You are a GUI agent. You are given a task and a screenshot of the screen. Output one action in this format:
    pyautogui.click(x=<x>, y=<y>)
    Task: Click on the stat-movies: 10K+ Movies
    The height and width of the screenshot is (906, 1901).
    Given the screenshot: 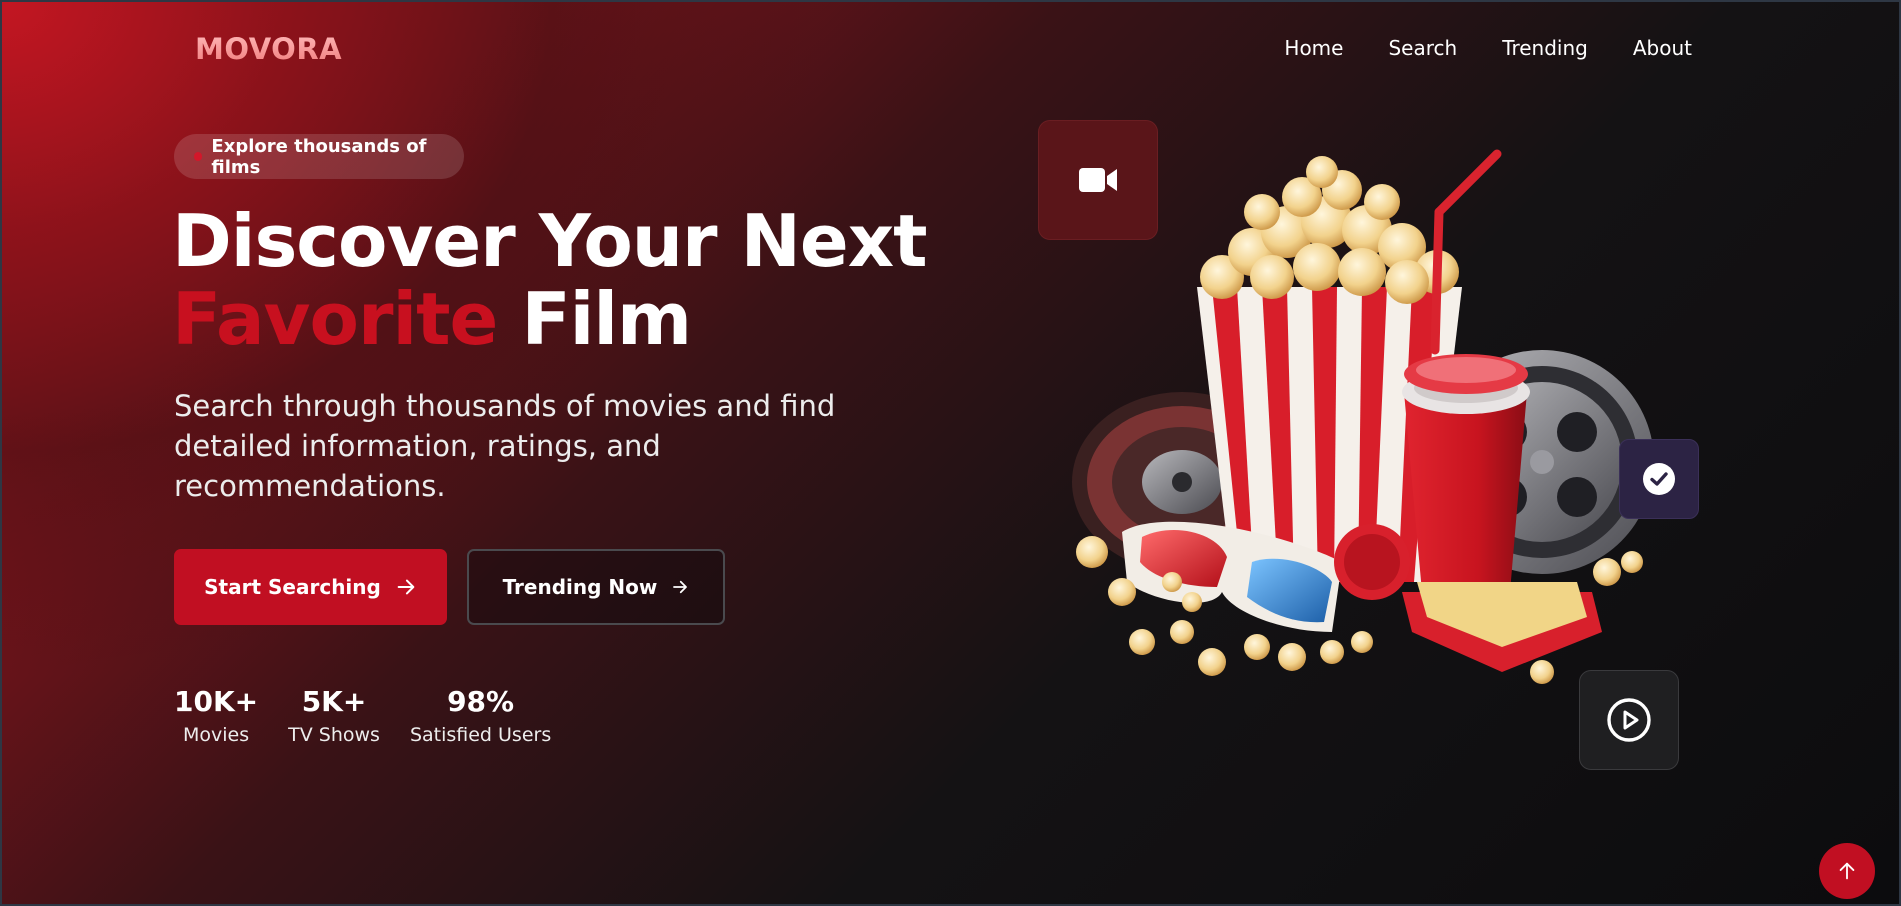 What is the action you would take?
    pyautogui.click(x=216, y=715)
    